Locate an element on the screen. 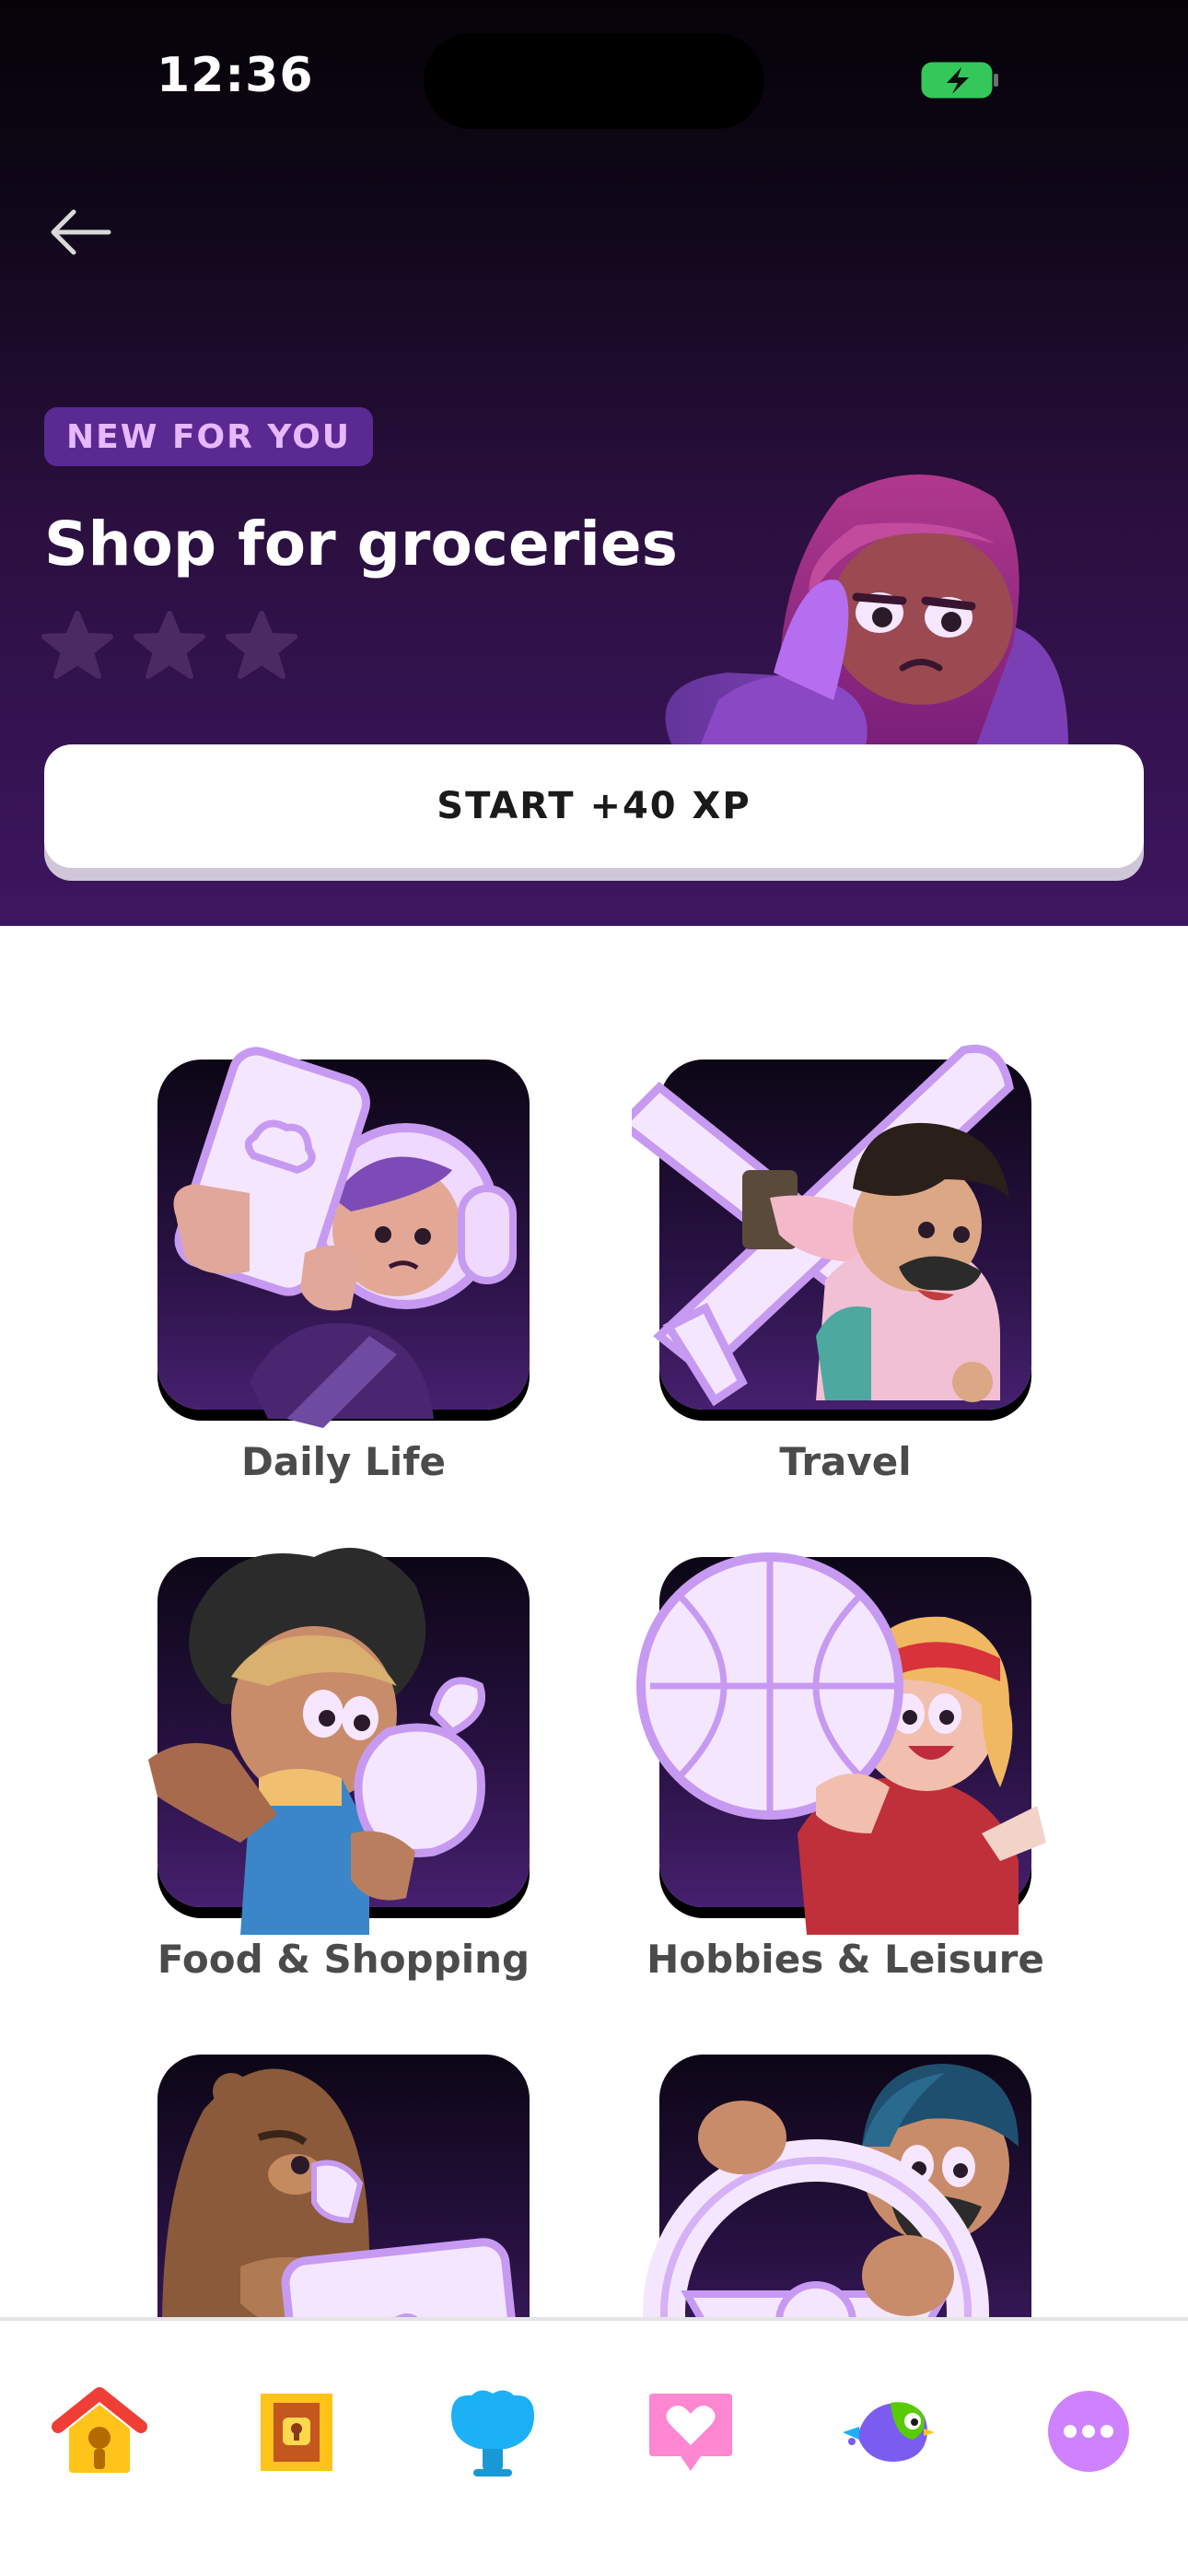  category-work is located at coordinates (343, 2186).